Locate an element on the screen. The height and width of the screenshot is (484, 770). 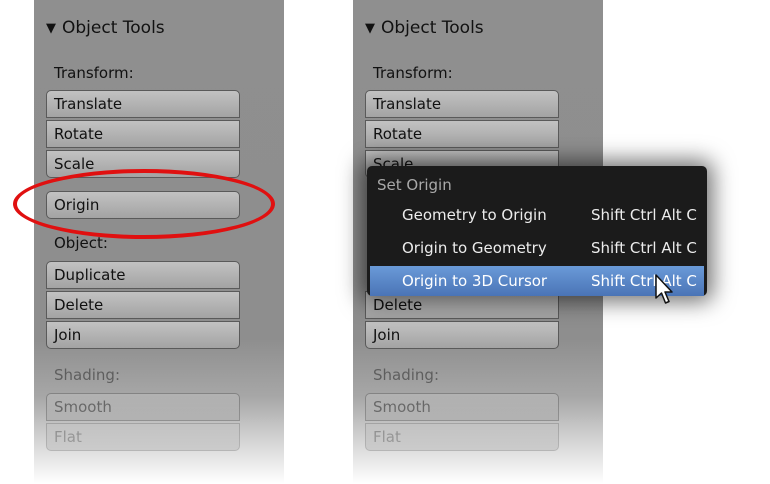
duplicate-button: Duplicate is located at coordinates (143, 275).